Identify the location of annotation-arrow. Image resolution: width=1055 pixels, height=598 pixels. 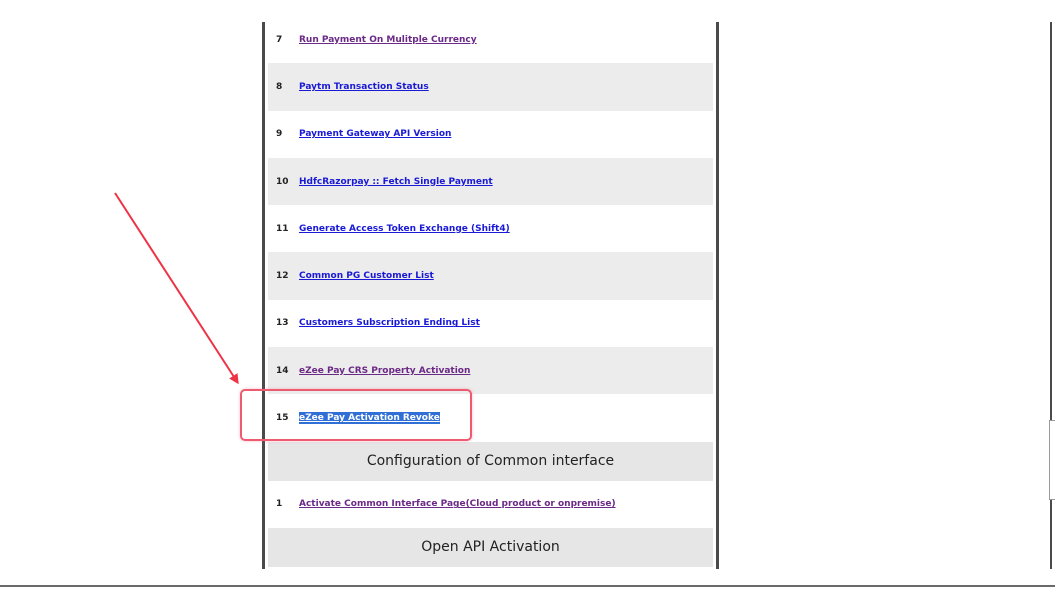
(176, 288).